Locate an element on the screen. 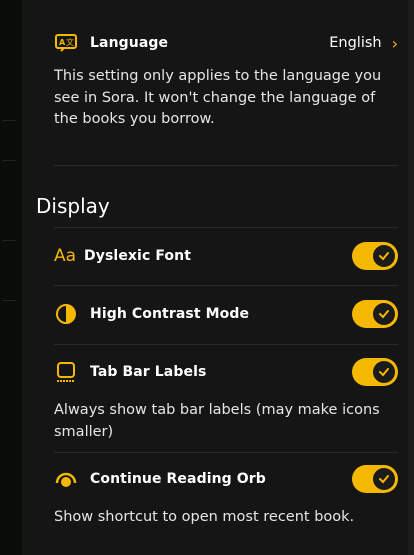 Image resolution: width=414 pixels, height=555 pixels. tab-bar-icon is located at coordinates (66, 372).